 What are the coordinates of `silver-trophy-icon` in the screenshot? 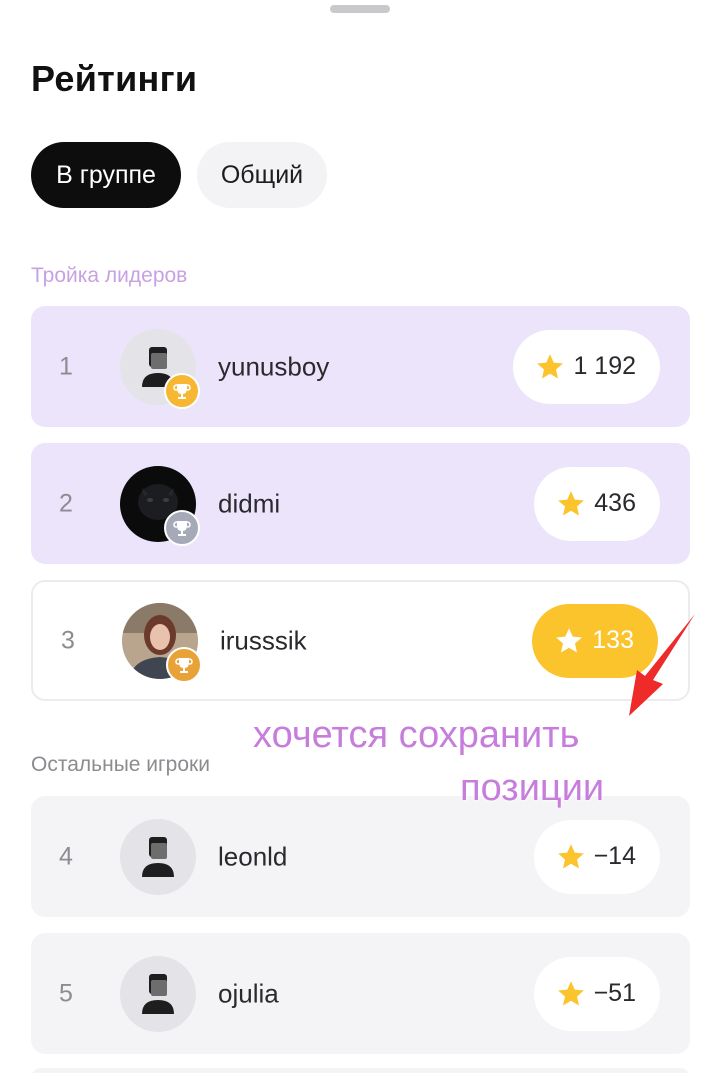 It's located at (182, 527).